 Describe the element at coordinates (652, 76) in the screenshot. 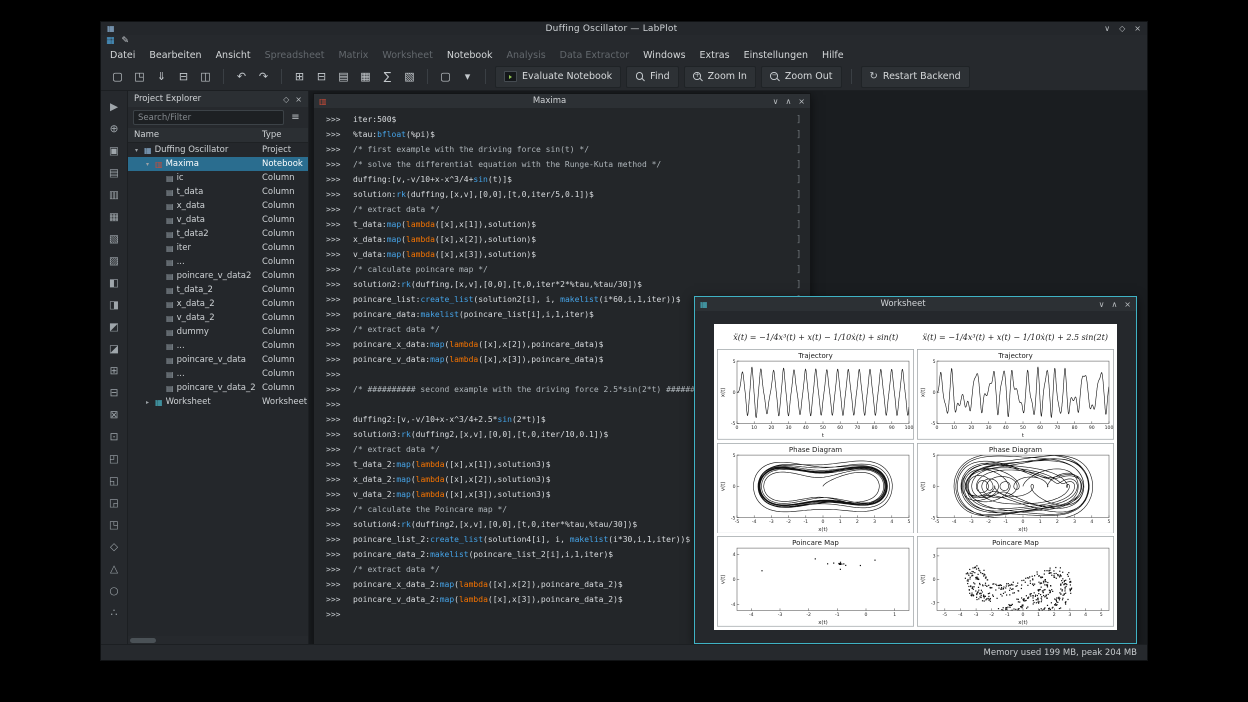

I see `find-button: Find` at that location.